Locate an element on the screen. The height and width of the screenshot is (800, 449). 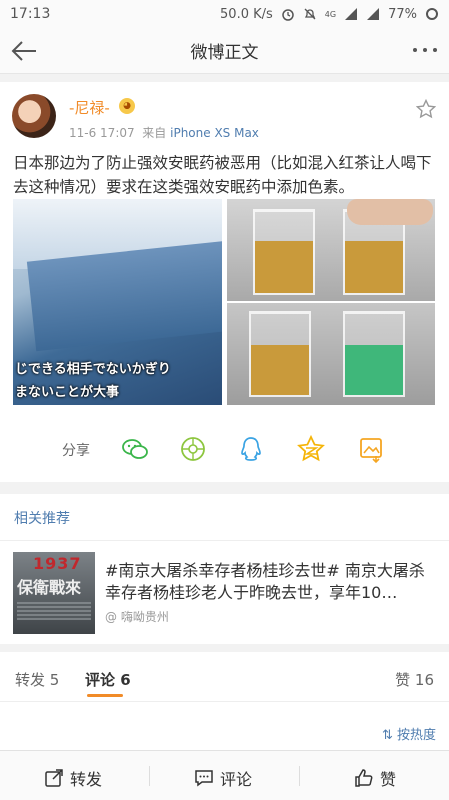
comment-button: 评论 is located at coordinates (223, 778).